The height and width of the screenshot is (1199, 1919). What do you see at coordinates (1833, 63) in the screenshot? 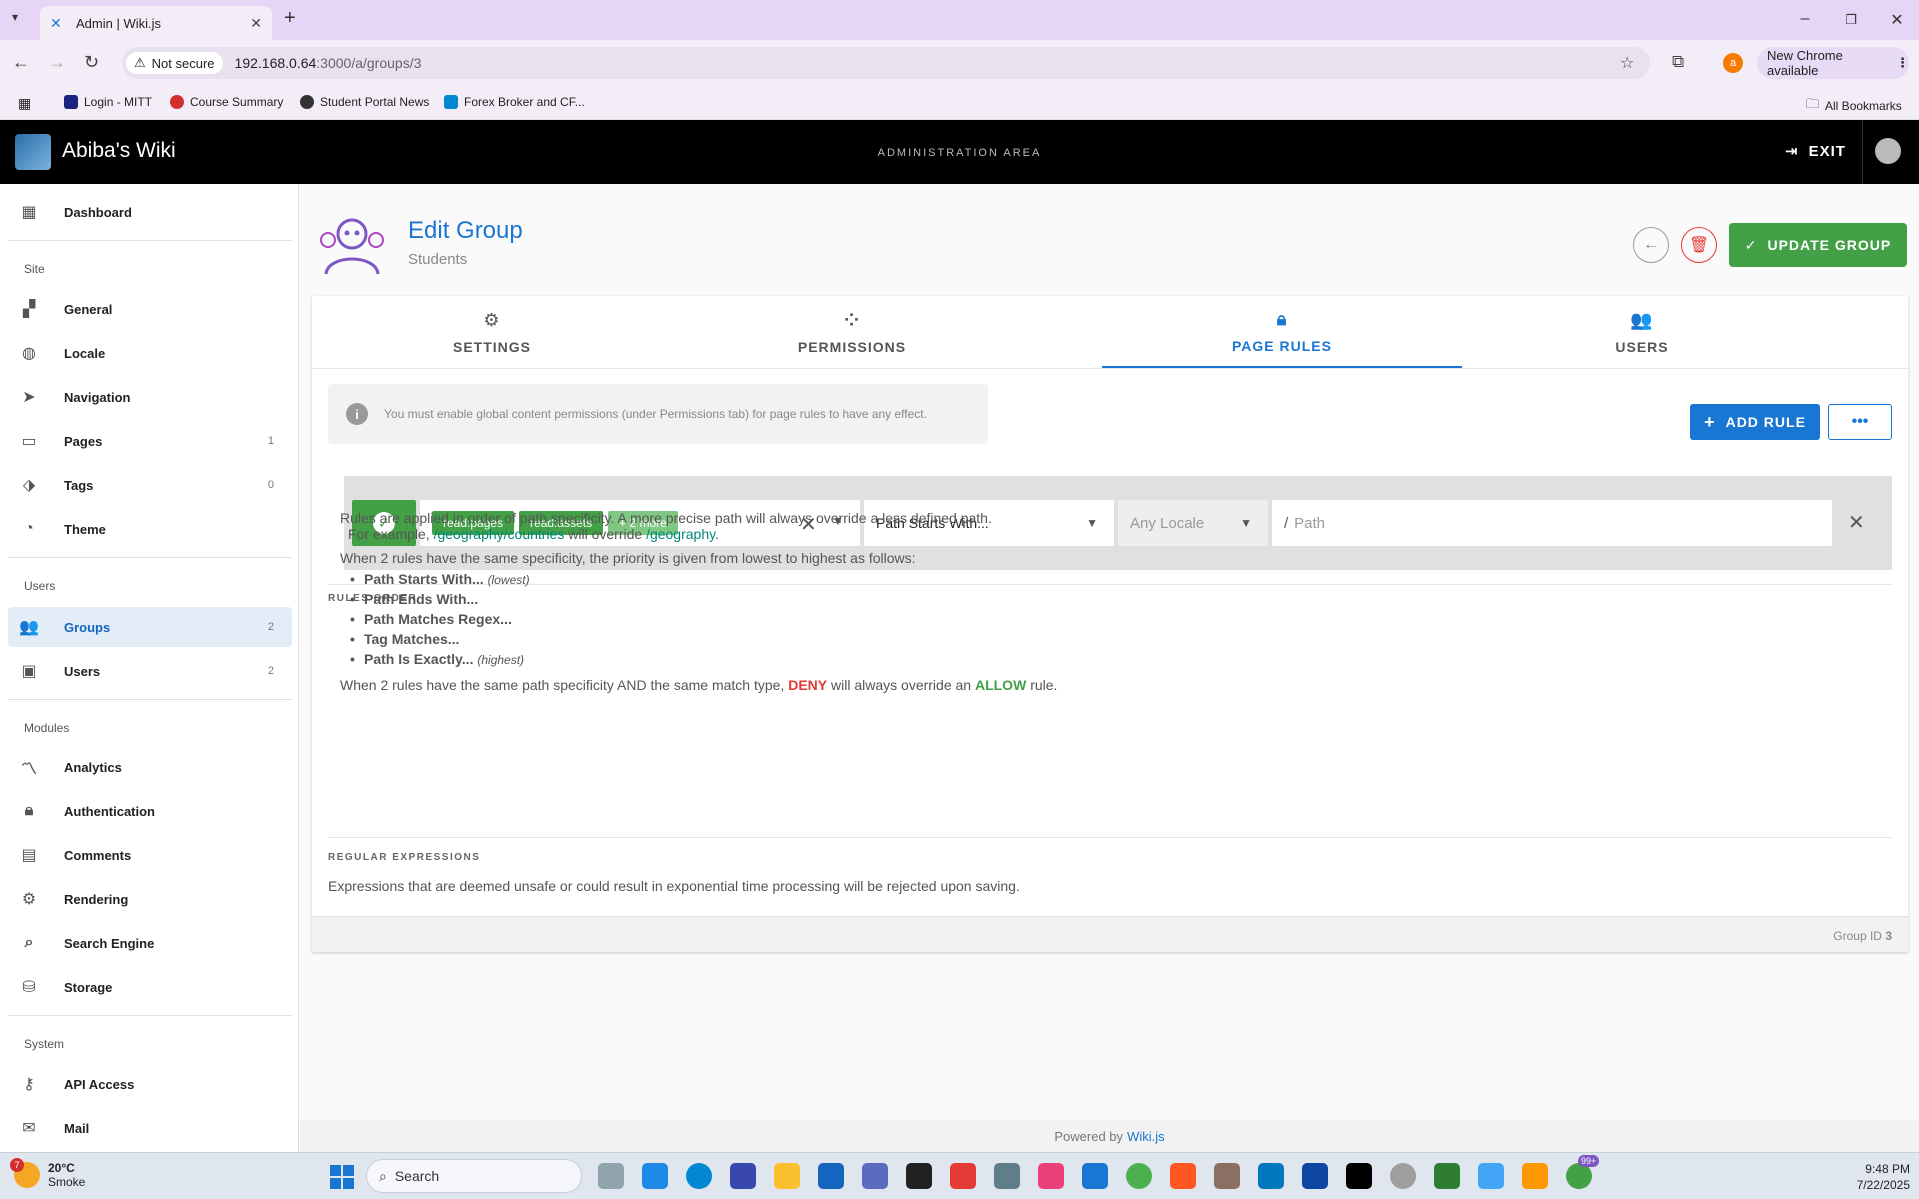
I see `new-chrome-button: New Chrome available ⋮` at bounding box center [1833, 63].